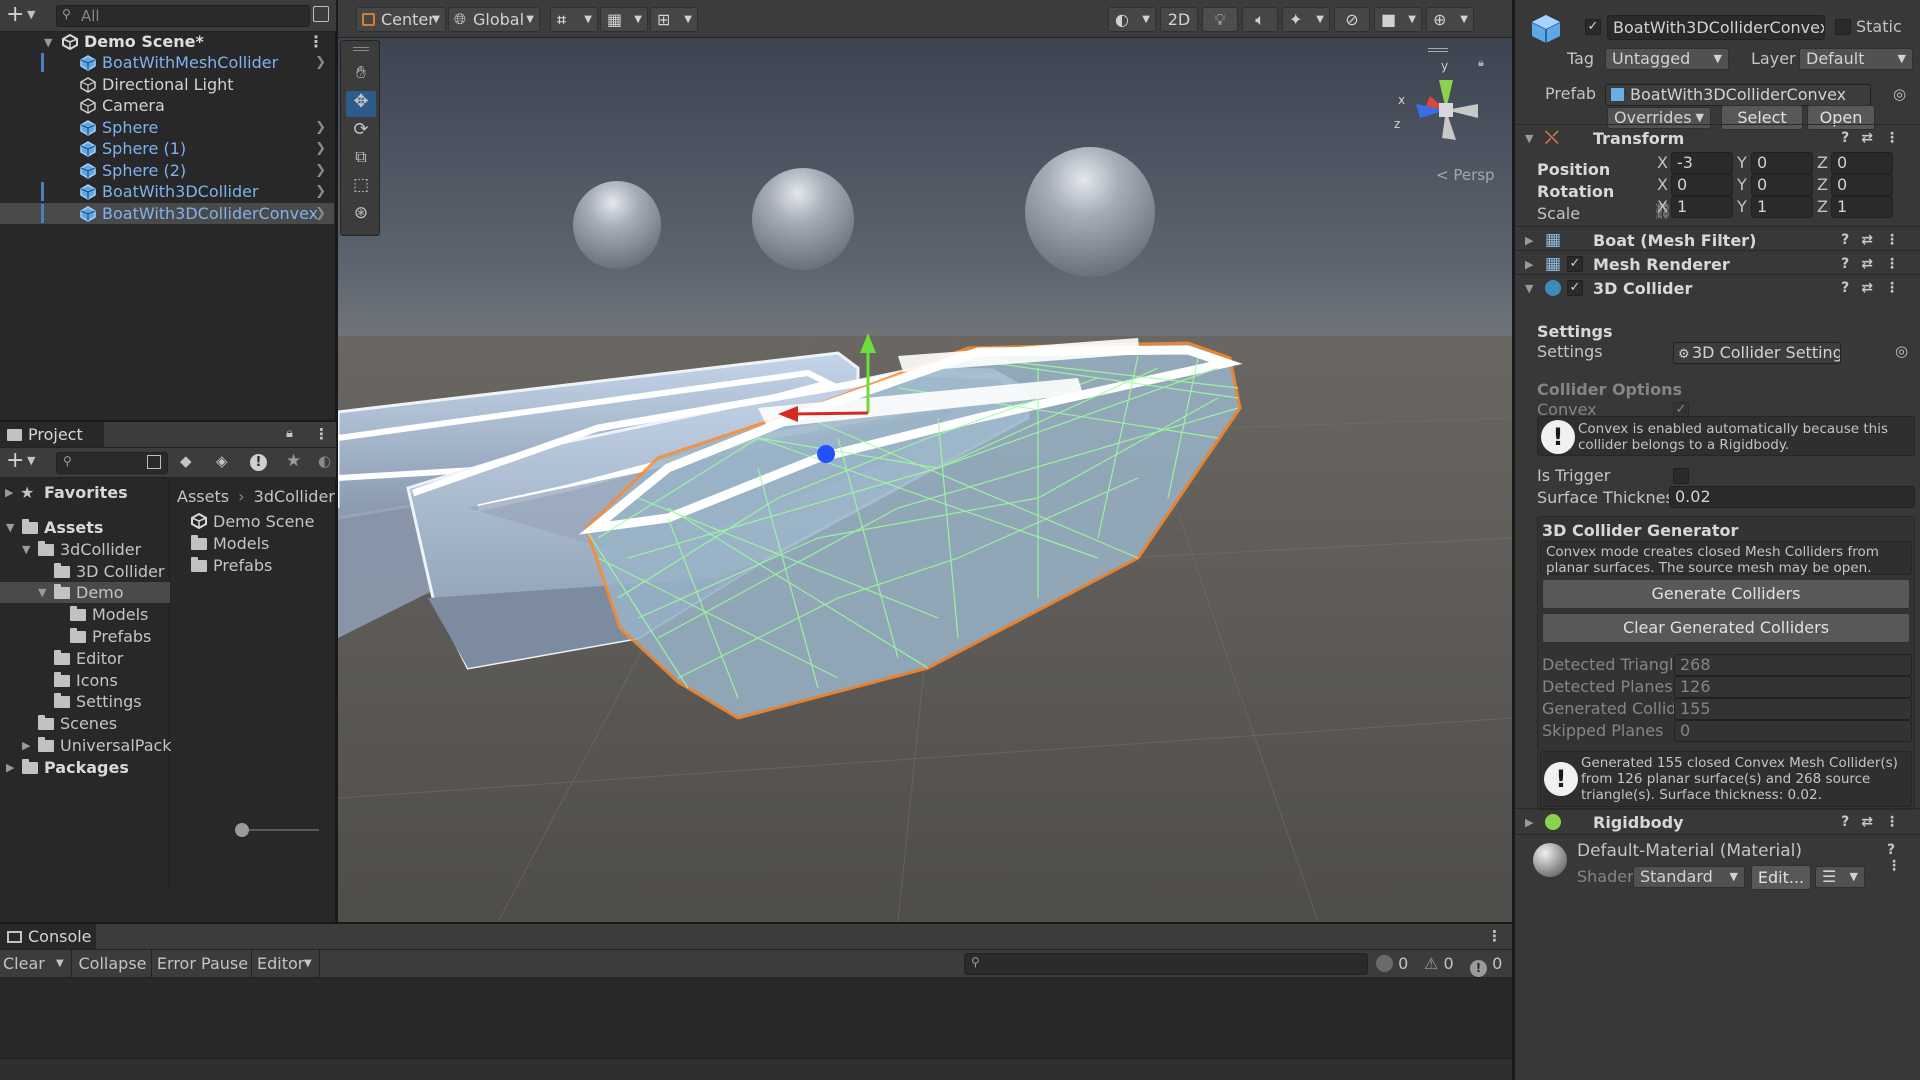 This screenshot has width=1920, height=1080. Describe the element at coordinates (1260, 19) in the screenshot. I see `audio-toggle: 🔈︎` at that location.